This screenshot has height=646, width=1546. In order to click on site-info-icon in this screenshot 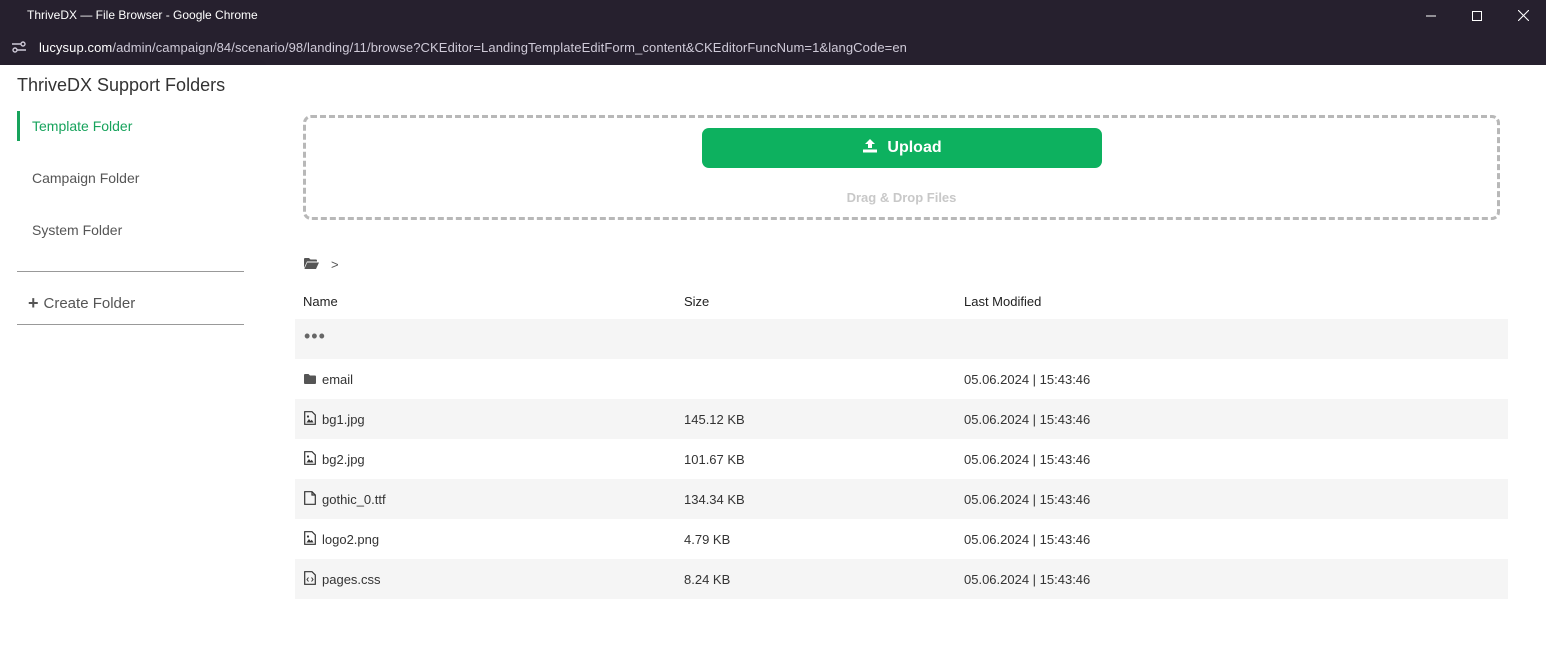, I will do `click(19, 47)`.